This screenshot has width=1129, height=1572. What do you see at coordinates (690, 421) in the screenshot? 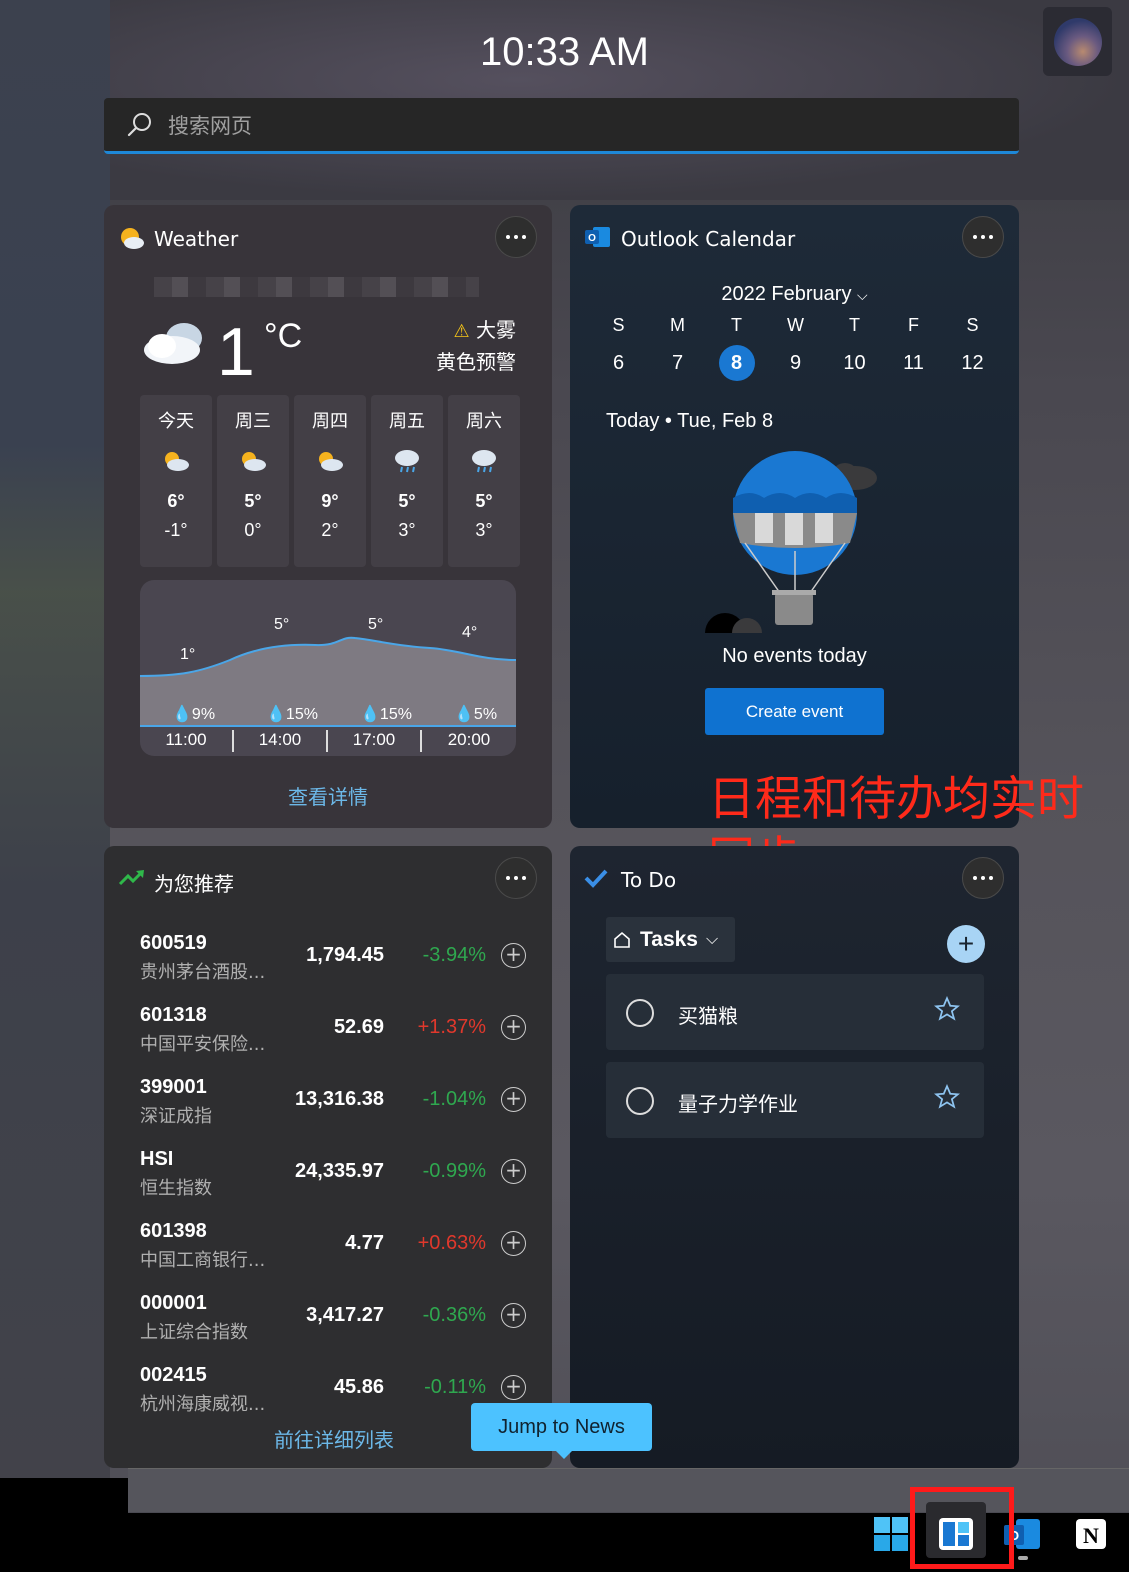
I see `today-label: Today • Tue, Feb 8` at bounding box center [690, 421].